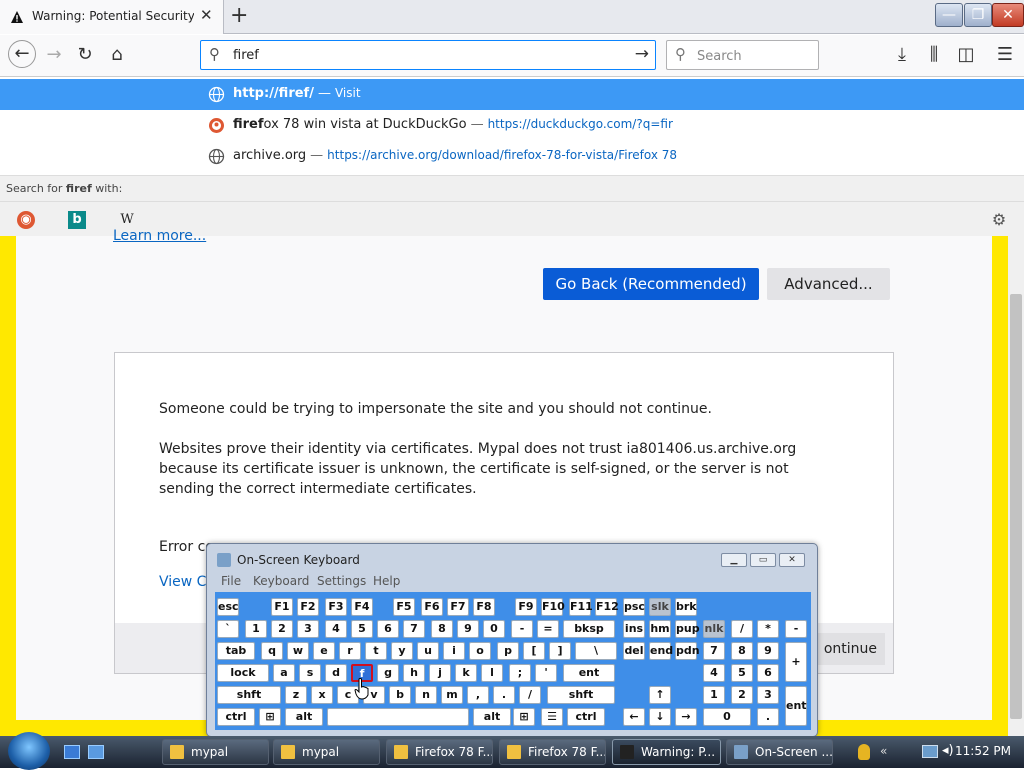 The width and height of the screenshot is (1024, 770). I want to click on switch-windows-icon, so click(96, 752).